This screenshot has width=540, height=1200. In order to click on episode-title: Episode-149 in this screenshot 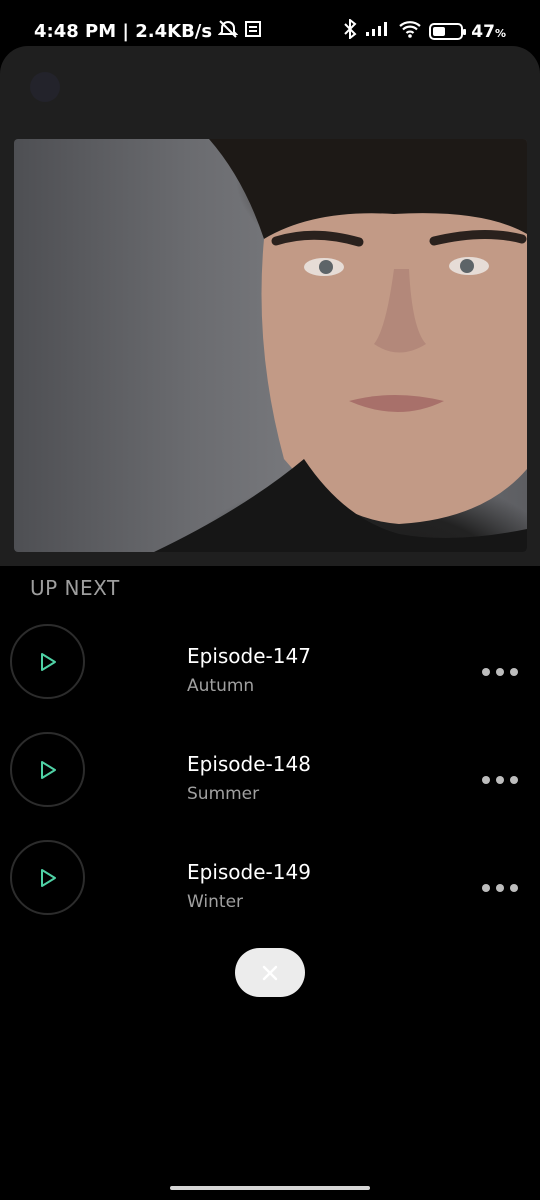, I will do `click(249, 872)`.